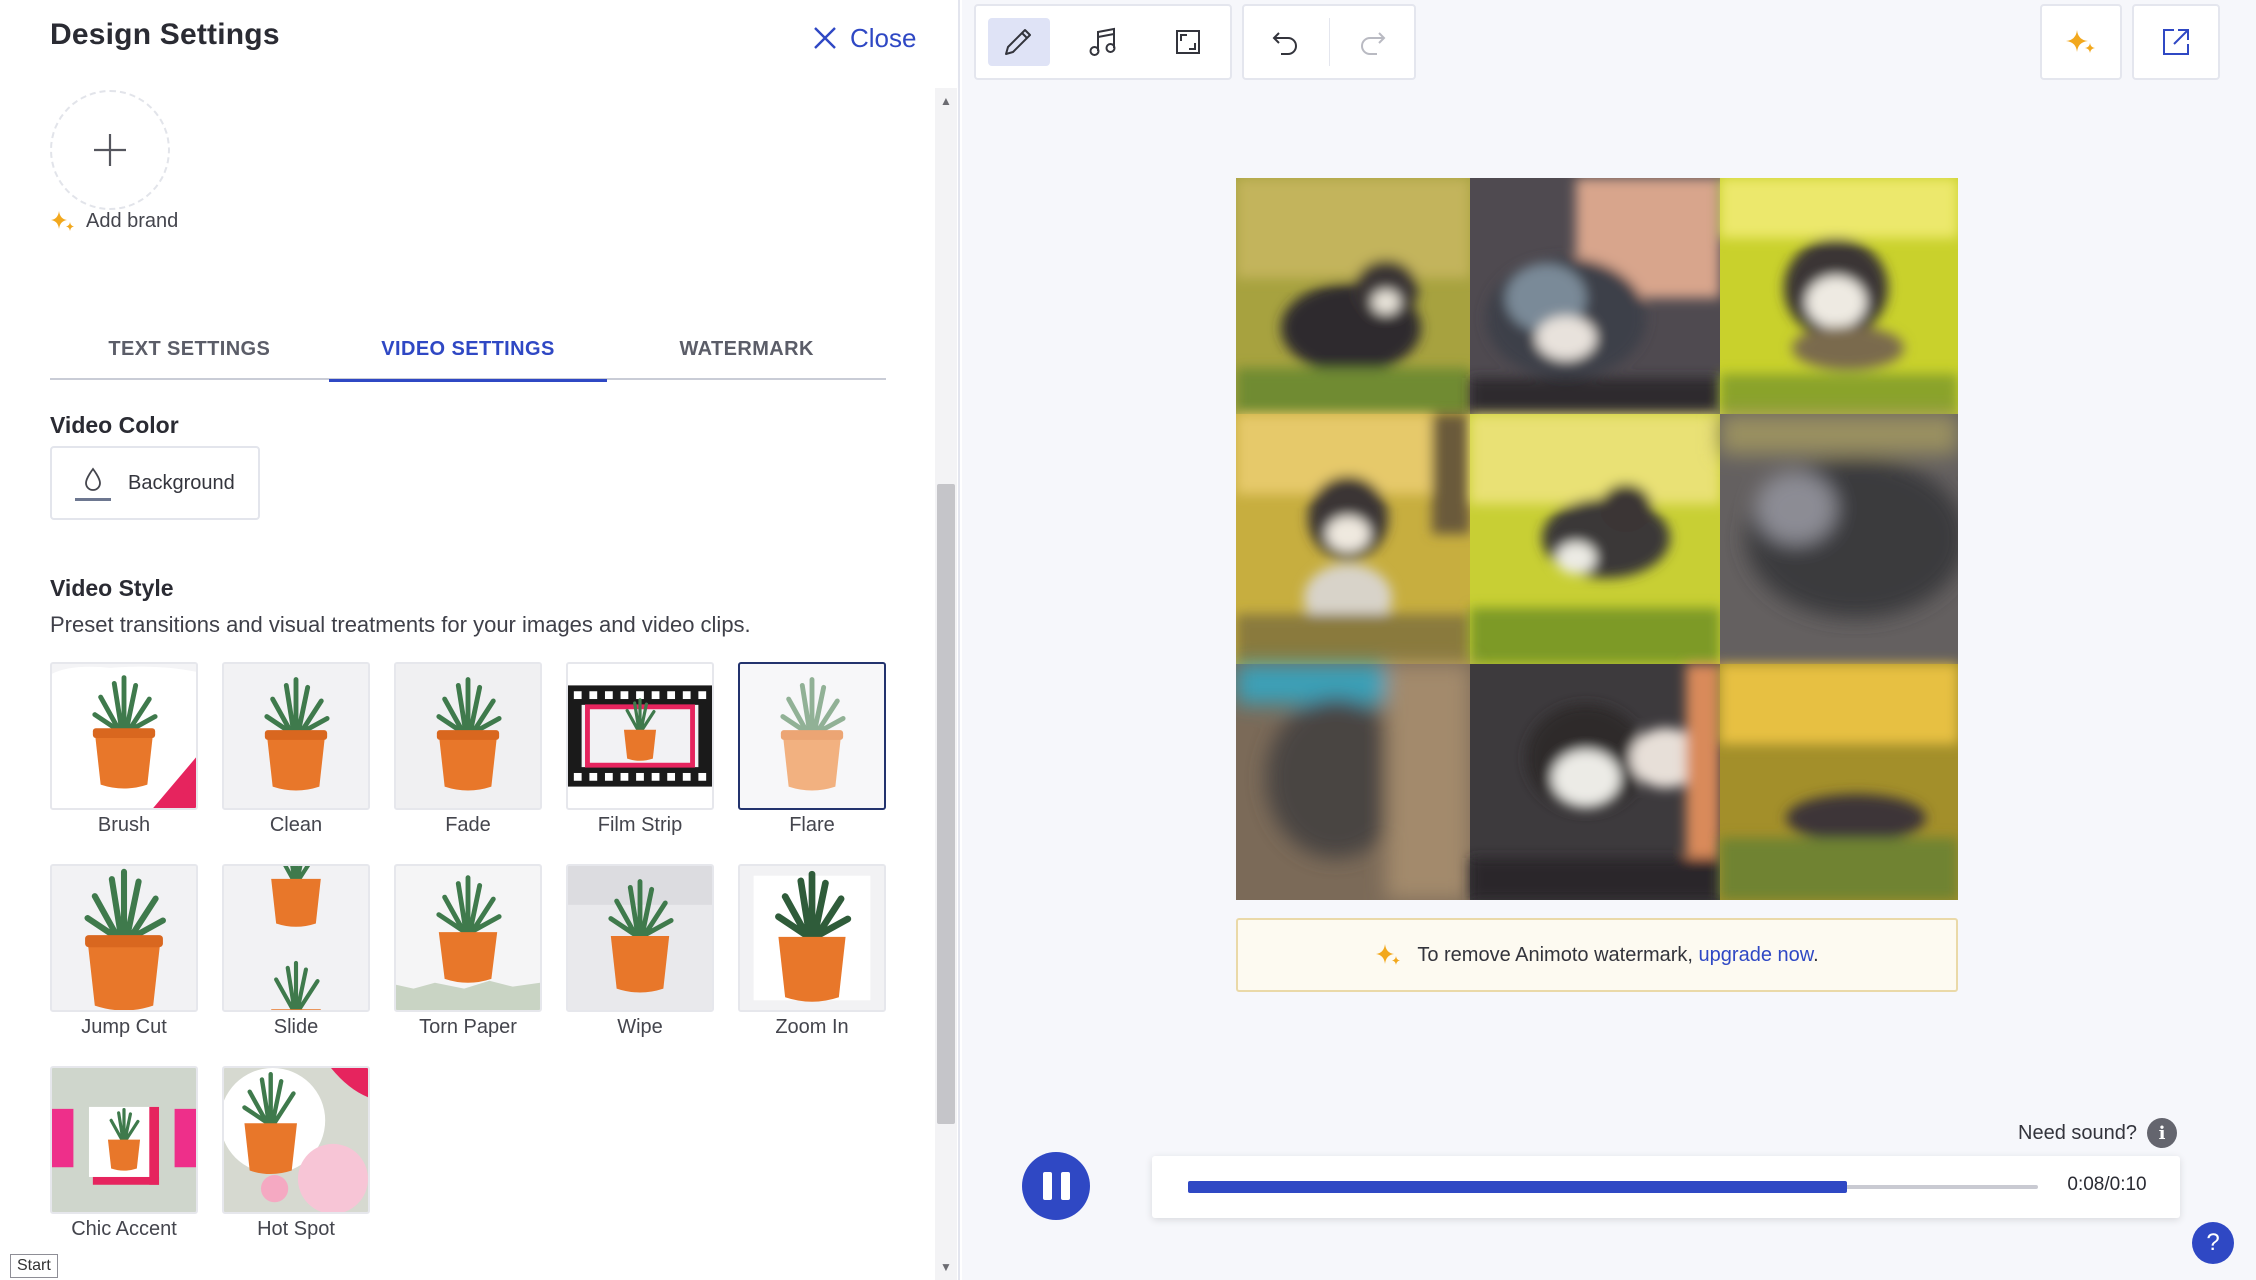 Image resolution: width=2256 pixels, height=1280 pixels. Describe the element at coordinates (1056, 1186) in the screenshot. I see `pause-button` at that location.